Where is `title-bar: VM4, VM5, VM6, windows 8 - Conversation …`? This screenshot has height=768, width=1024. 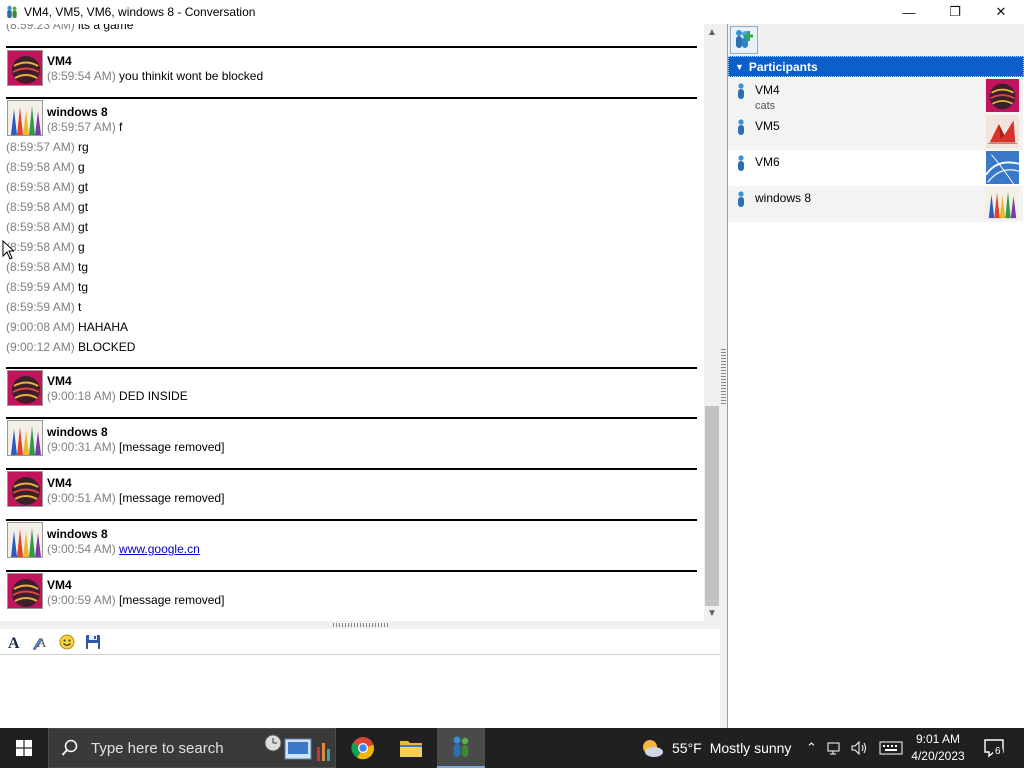
title-bar: VM4, VM5, VM6, windows 8 - Conversation … is located at coordinates (512, 12).